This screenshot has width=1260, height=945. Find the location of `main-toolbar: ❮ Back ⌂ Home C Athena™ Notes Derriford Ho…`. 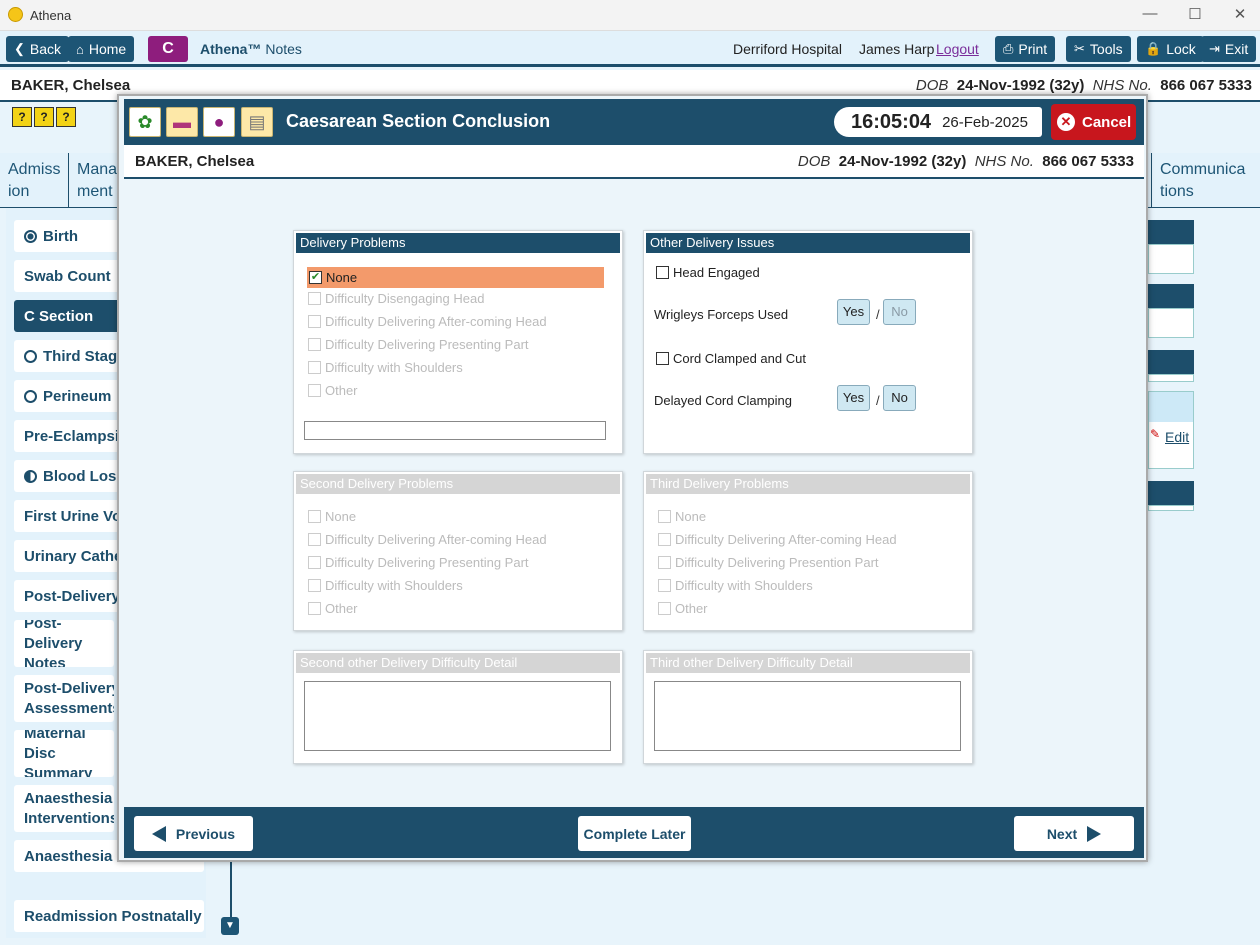

main-toolbar: ❮ Back ⌂ Home C Athena™ Notes Derriford Ho… is located at coordinates (630, 49).